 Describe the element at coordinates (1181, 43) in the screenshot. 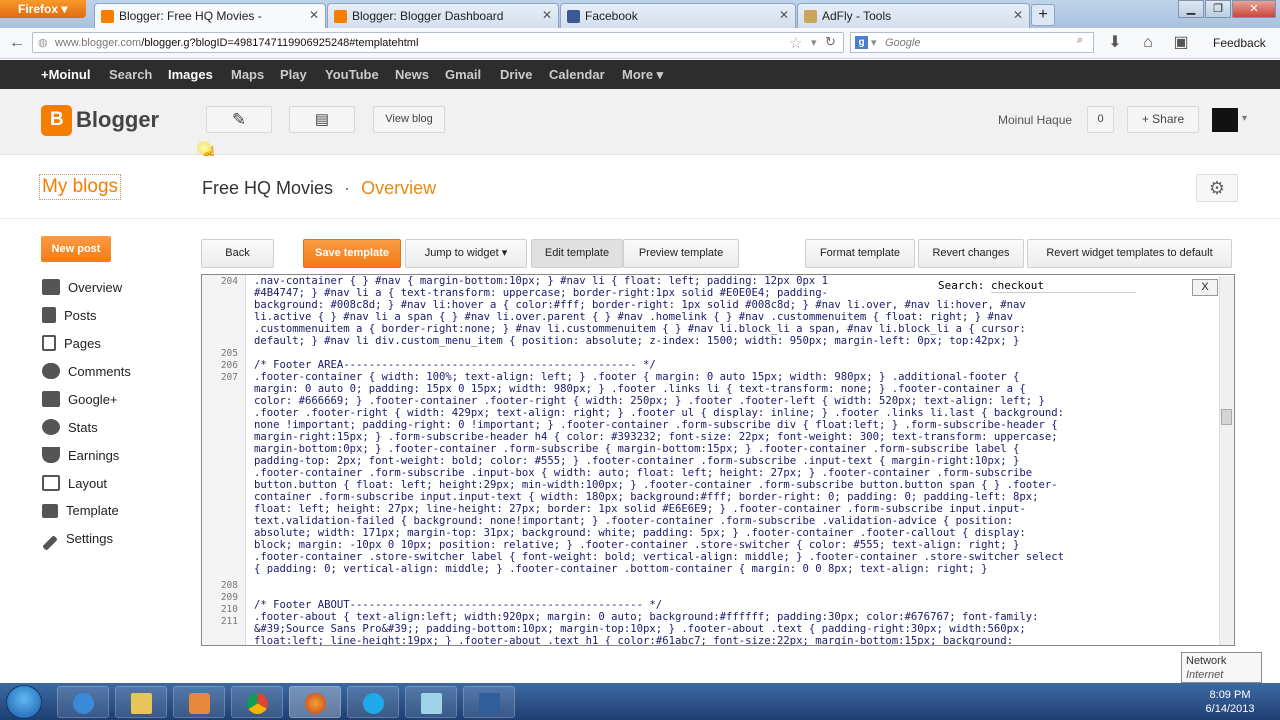

I see `addon-icon: ▣` at that location.